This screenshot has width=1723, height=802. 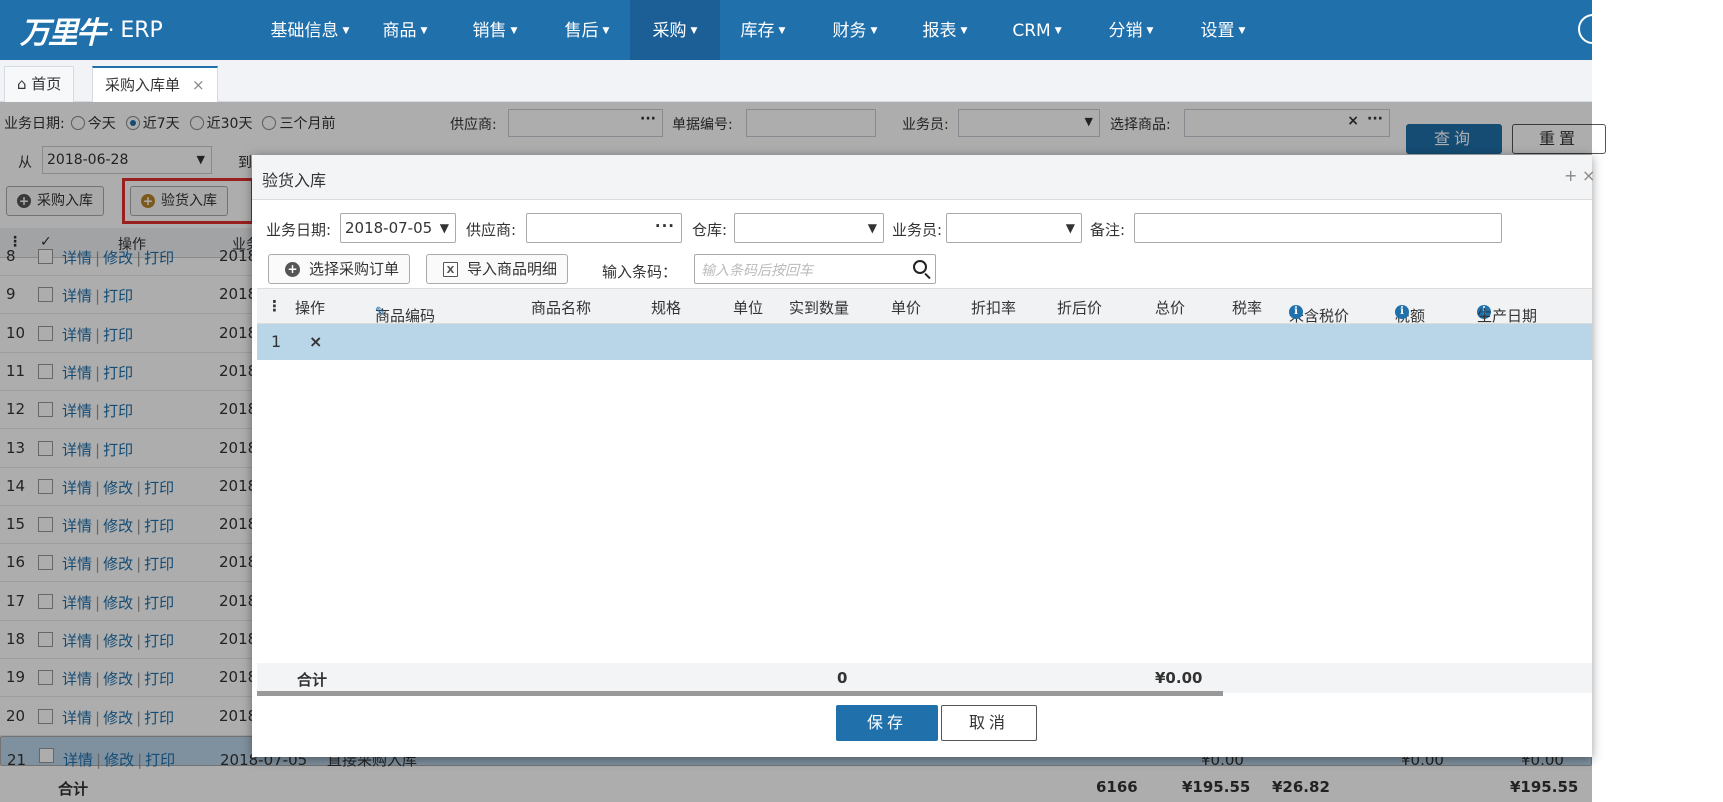 I want to click on items-grid-row: 1 ×, so click(x=924, y=342).